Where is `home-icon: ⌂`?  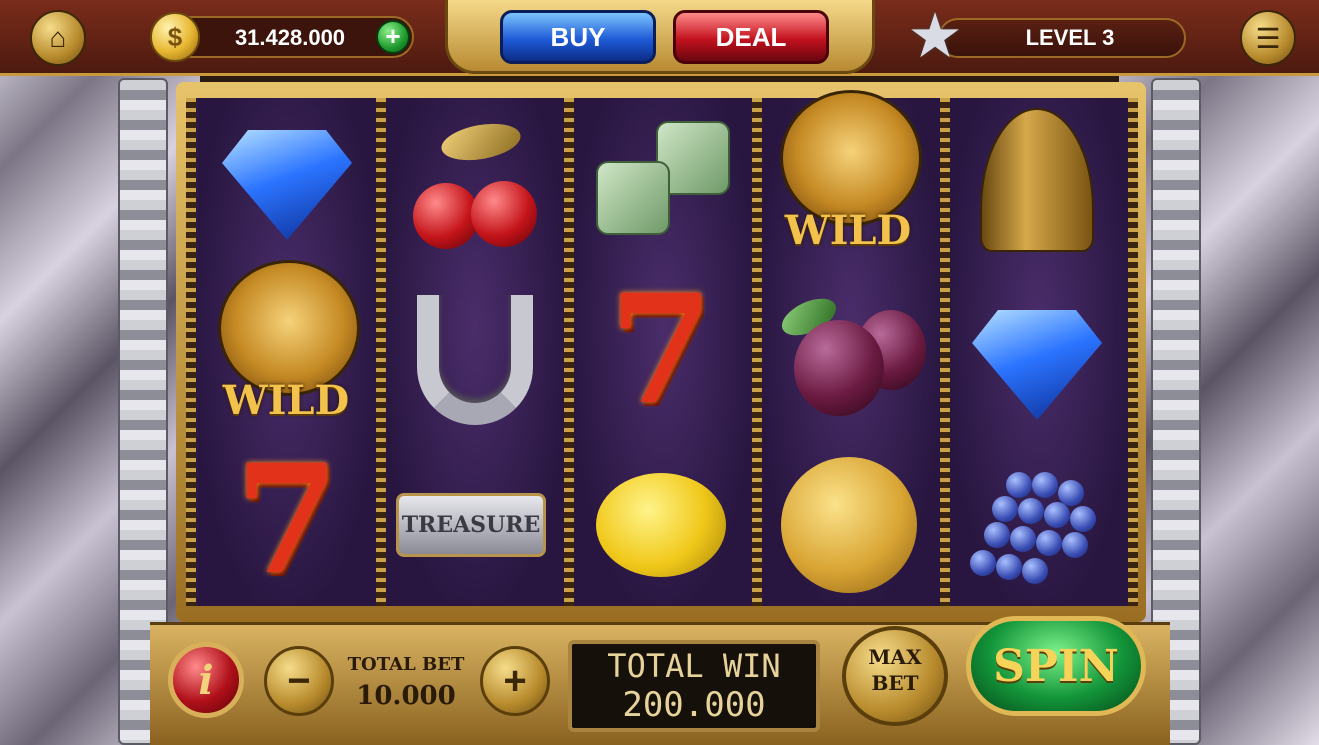
home-icon: ⌂ is located at coordinates (58, 37).